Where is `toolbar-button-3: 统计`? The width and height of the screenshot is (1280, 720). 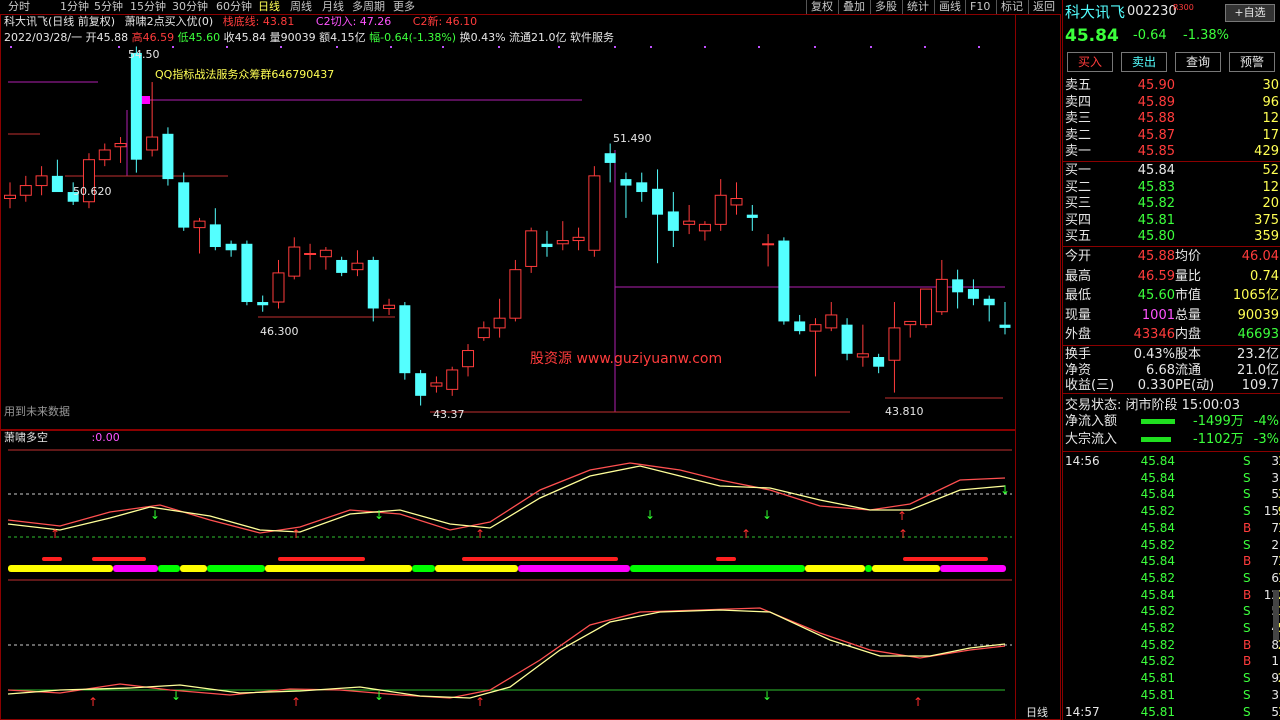 toolbar-button-3: 统计 is located at coordinates (917, 7).